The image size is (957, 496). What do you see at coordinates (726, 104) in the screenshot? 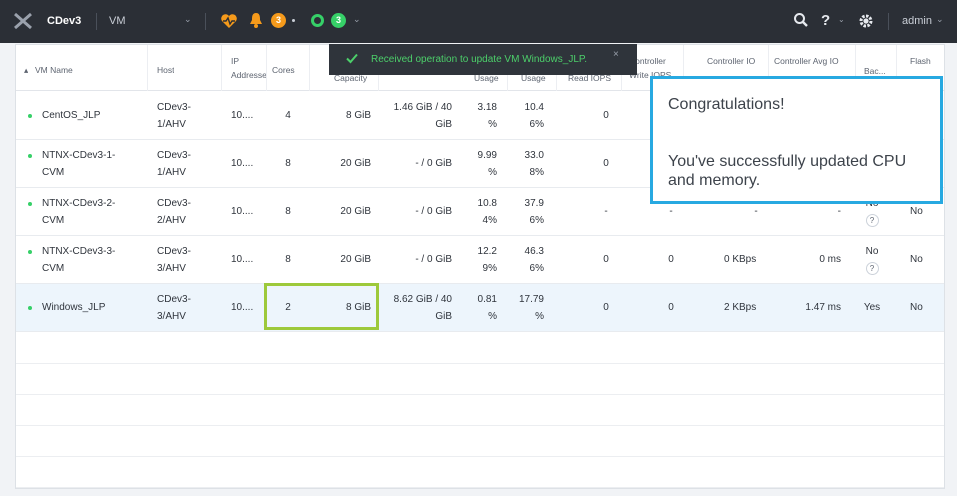
I see `callout-title: Congratulations!` at bounding box center [726, 104].